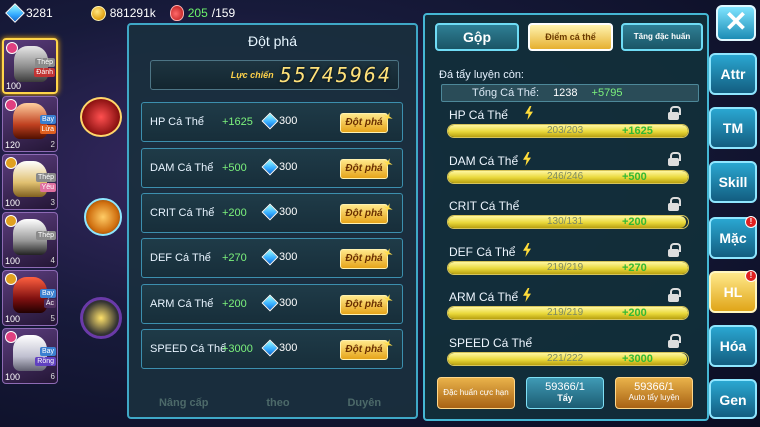 Image resolution: width=760 pixels, height=427 pixels. I want to click on stat-name: HP Cá Thể, so click(478, 115).